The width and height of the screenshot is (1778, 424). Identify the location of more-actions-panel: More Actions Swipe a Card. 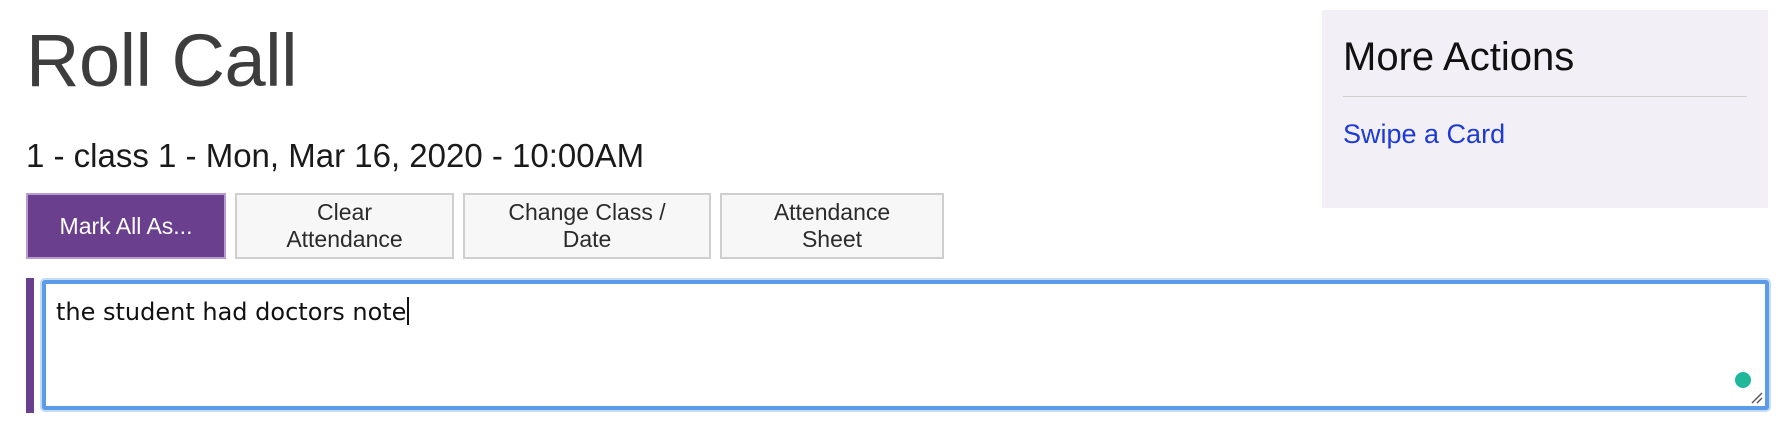
(1545, 109).